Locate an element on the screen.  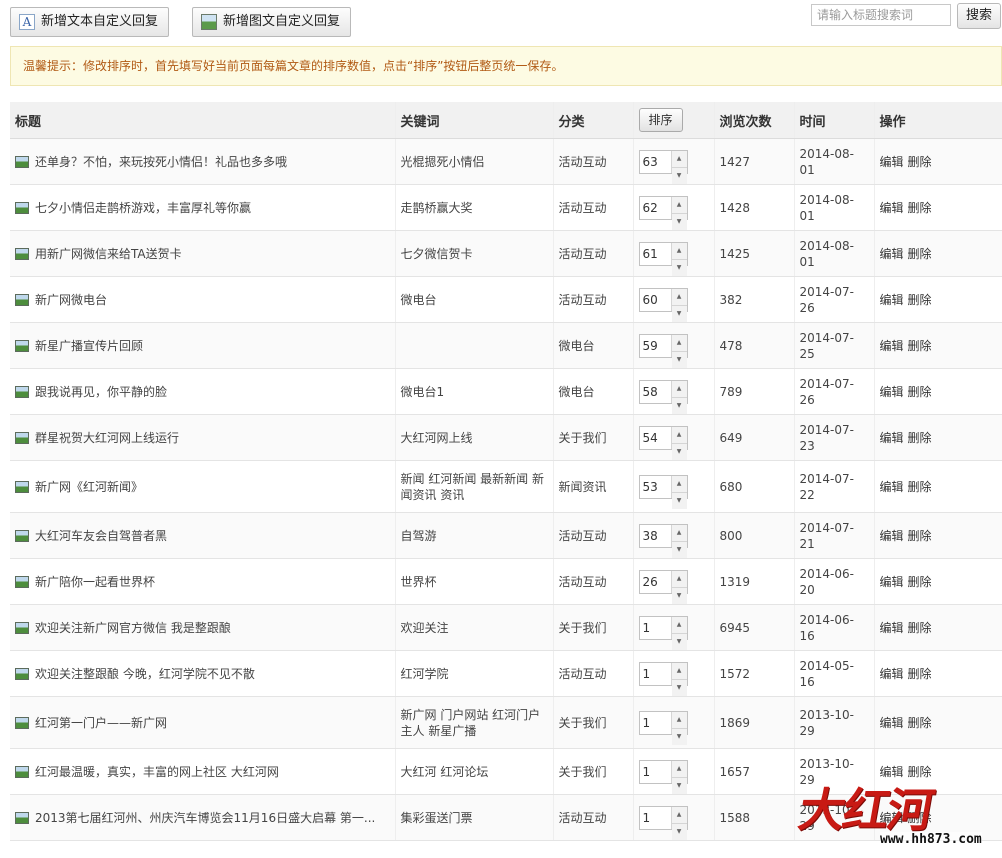
row-title: 欢迎关注整跟酿 今晚，红河学院不见不散 is located at coordinates (145, 674).